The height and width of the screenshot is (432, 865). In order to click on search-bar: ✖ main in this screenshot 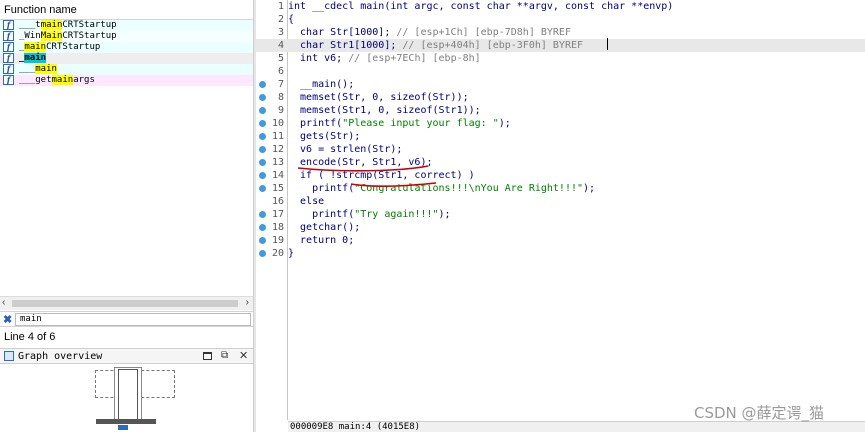, I will do `click(126, 319)`.